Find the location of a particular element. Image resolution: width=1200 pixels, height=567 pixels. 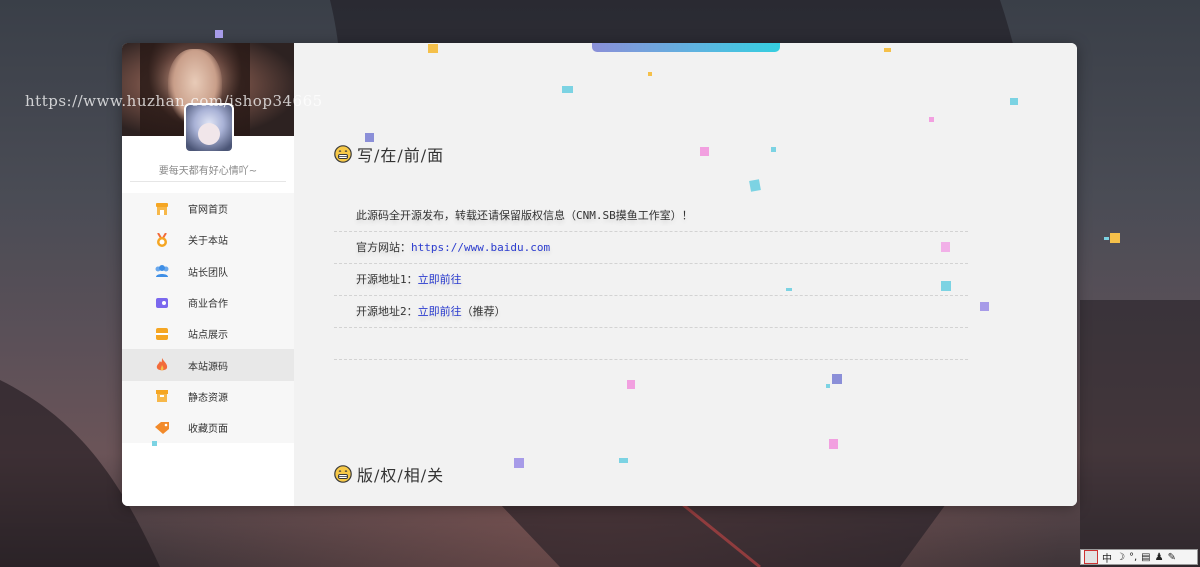

ime-logo-icon is located at coordinates (1091, 557).